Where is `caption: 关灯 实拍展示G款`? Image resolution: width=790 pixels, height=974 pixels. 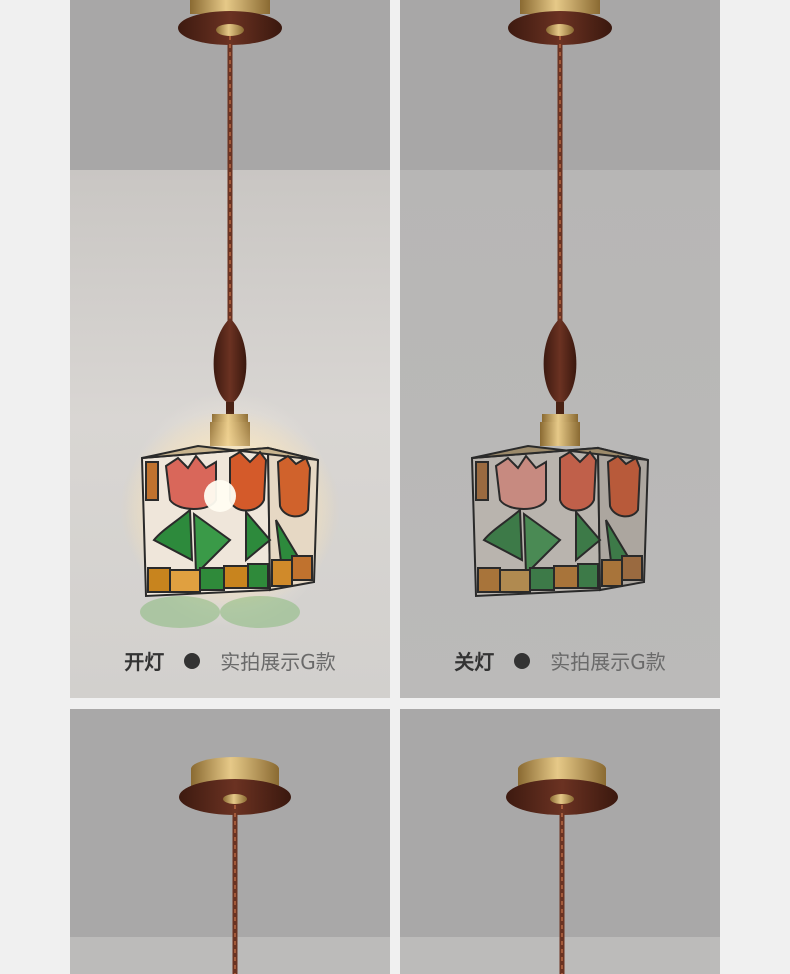 caption: 关灯 实拍展示G款 is located at coordinates (560, 660).